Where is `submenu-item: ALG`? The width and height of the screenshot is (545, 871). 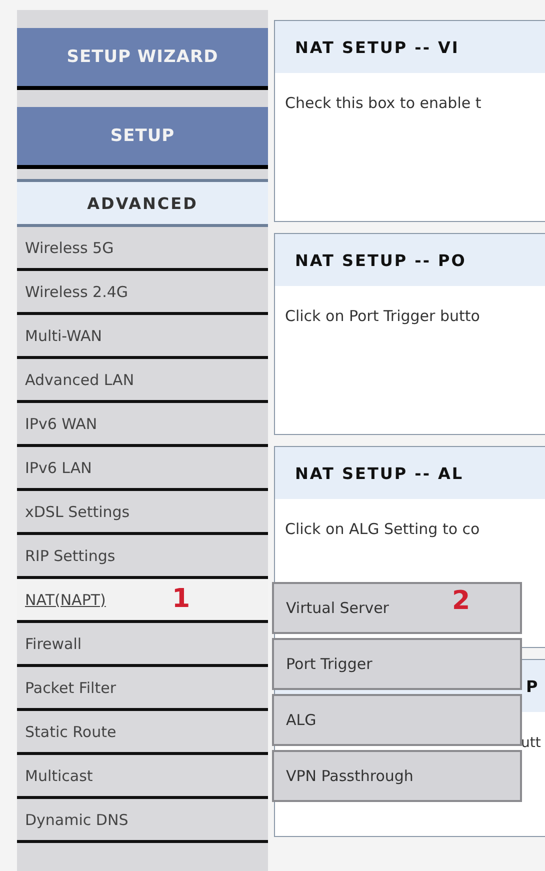 submenu-item: ALG is located at coordinates (397, 720).